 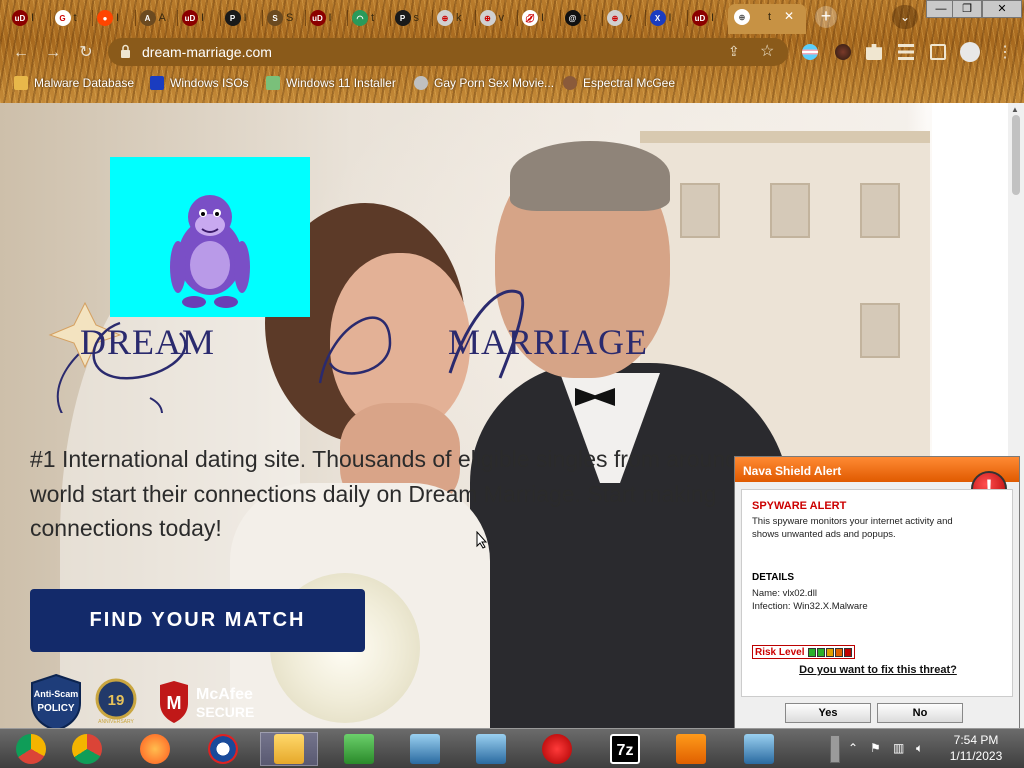 What do you see at coordinates (1005, 53) in the screenshot?
I see `menu-icon: ⋮` at bounding box center [1005, 53].